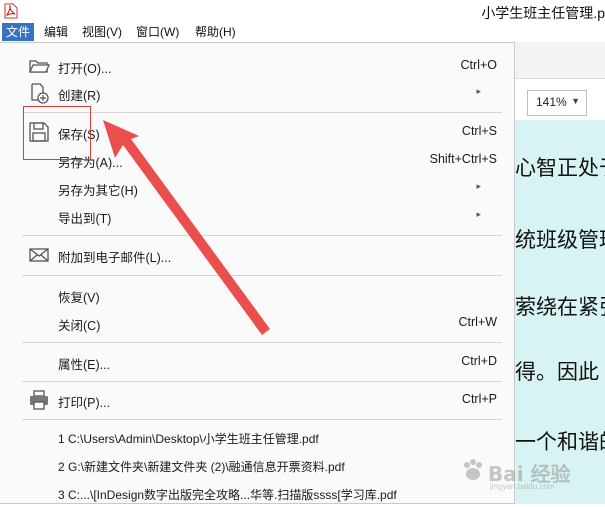 This screenshot has width=605, height=507. Describe the element at coordinates (530, 472) in the screenshot. I see `baidu-watermark: Bai 经验 jingyan.baidu.com` at that location.